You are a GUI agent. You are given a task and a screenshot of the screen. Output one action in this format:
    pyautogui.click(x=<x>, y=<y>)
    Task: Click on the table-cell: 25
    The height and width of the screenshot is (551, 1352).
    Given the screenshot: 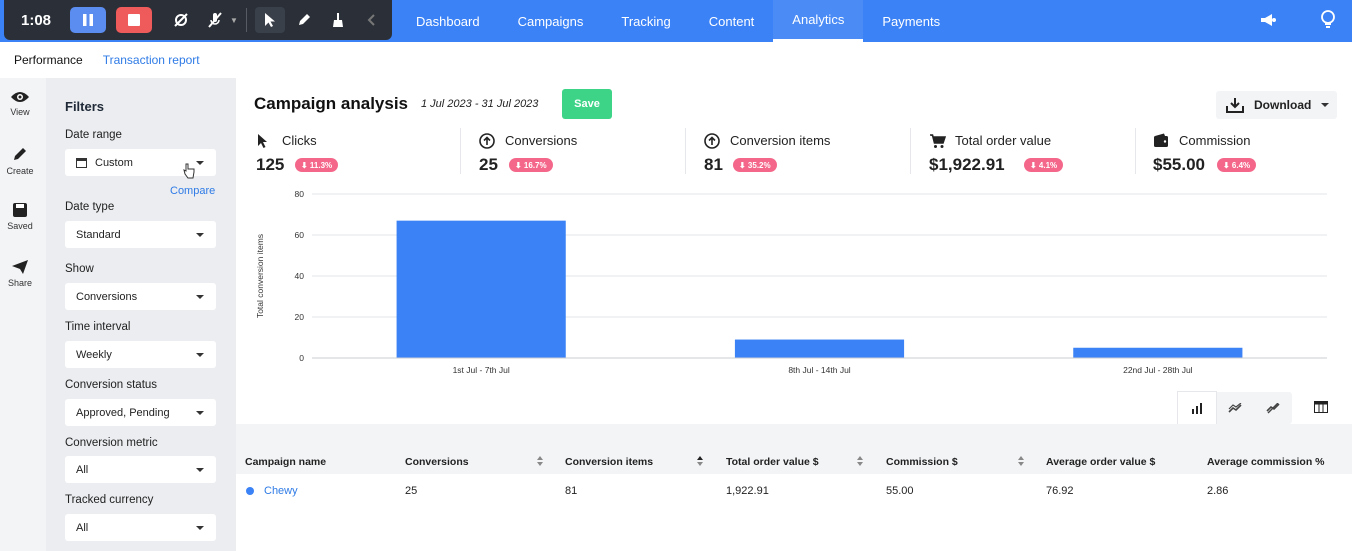 What is the action you would take?
    pyautogui.click(x=411, y=491)
    